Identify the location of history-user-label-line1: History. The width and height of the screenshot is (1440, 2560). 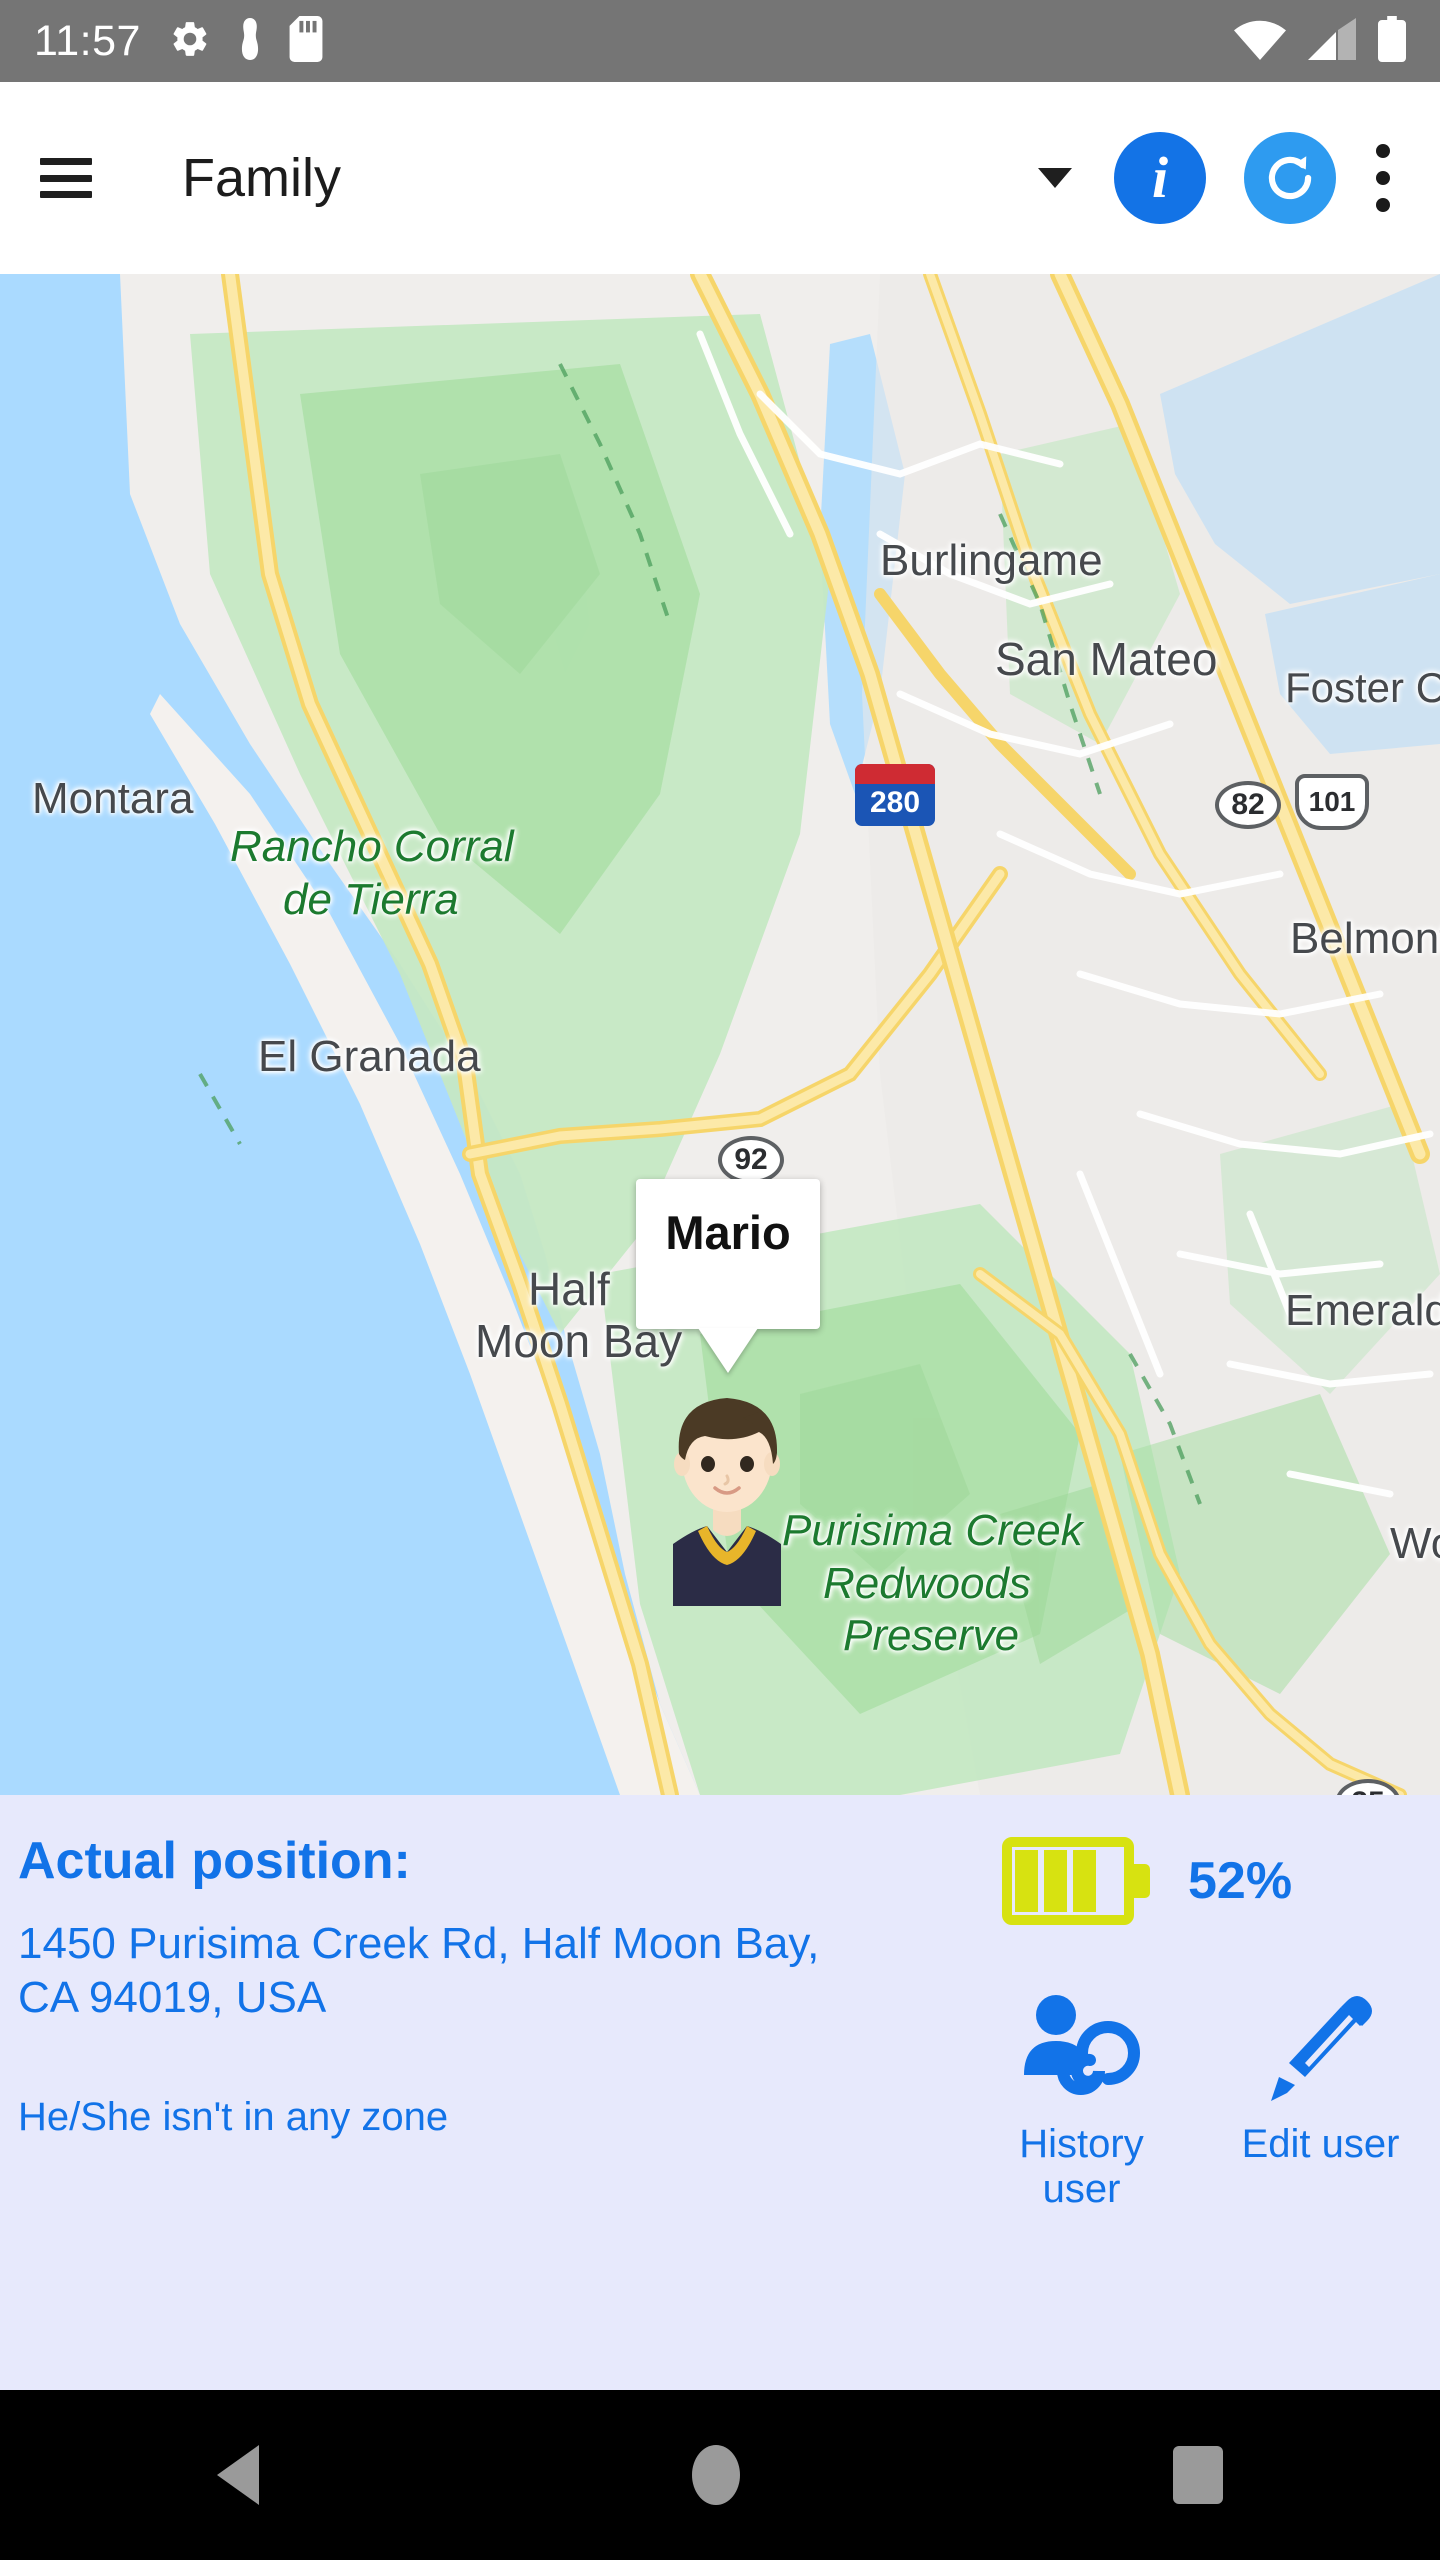
(1081, 2144).